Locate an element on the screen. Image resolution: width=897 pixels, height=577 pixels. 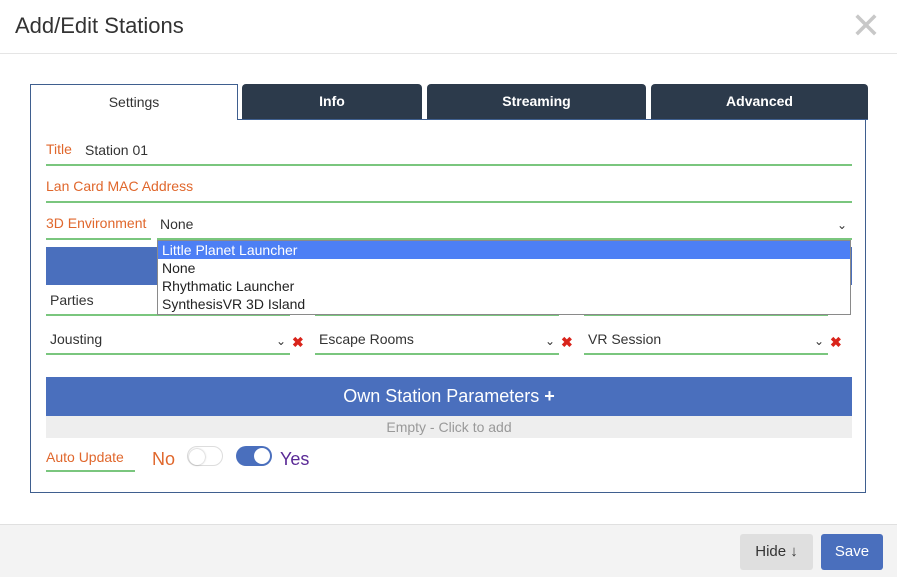
own-station-parameters-button: Own Station Parameters + is located at coordinates (449, 396).